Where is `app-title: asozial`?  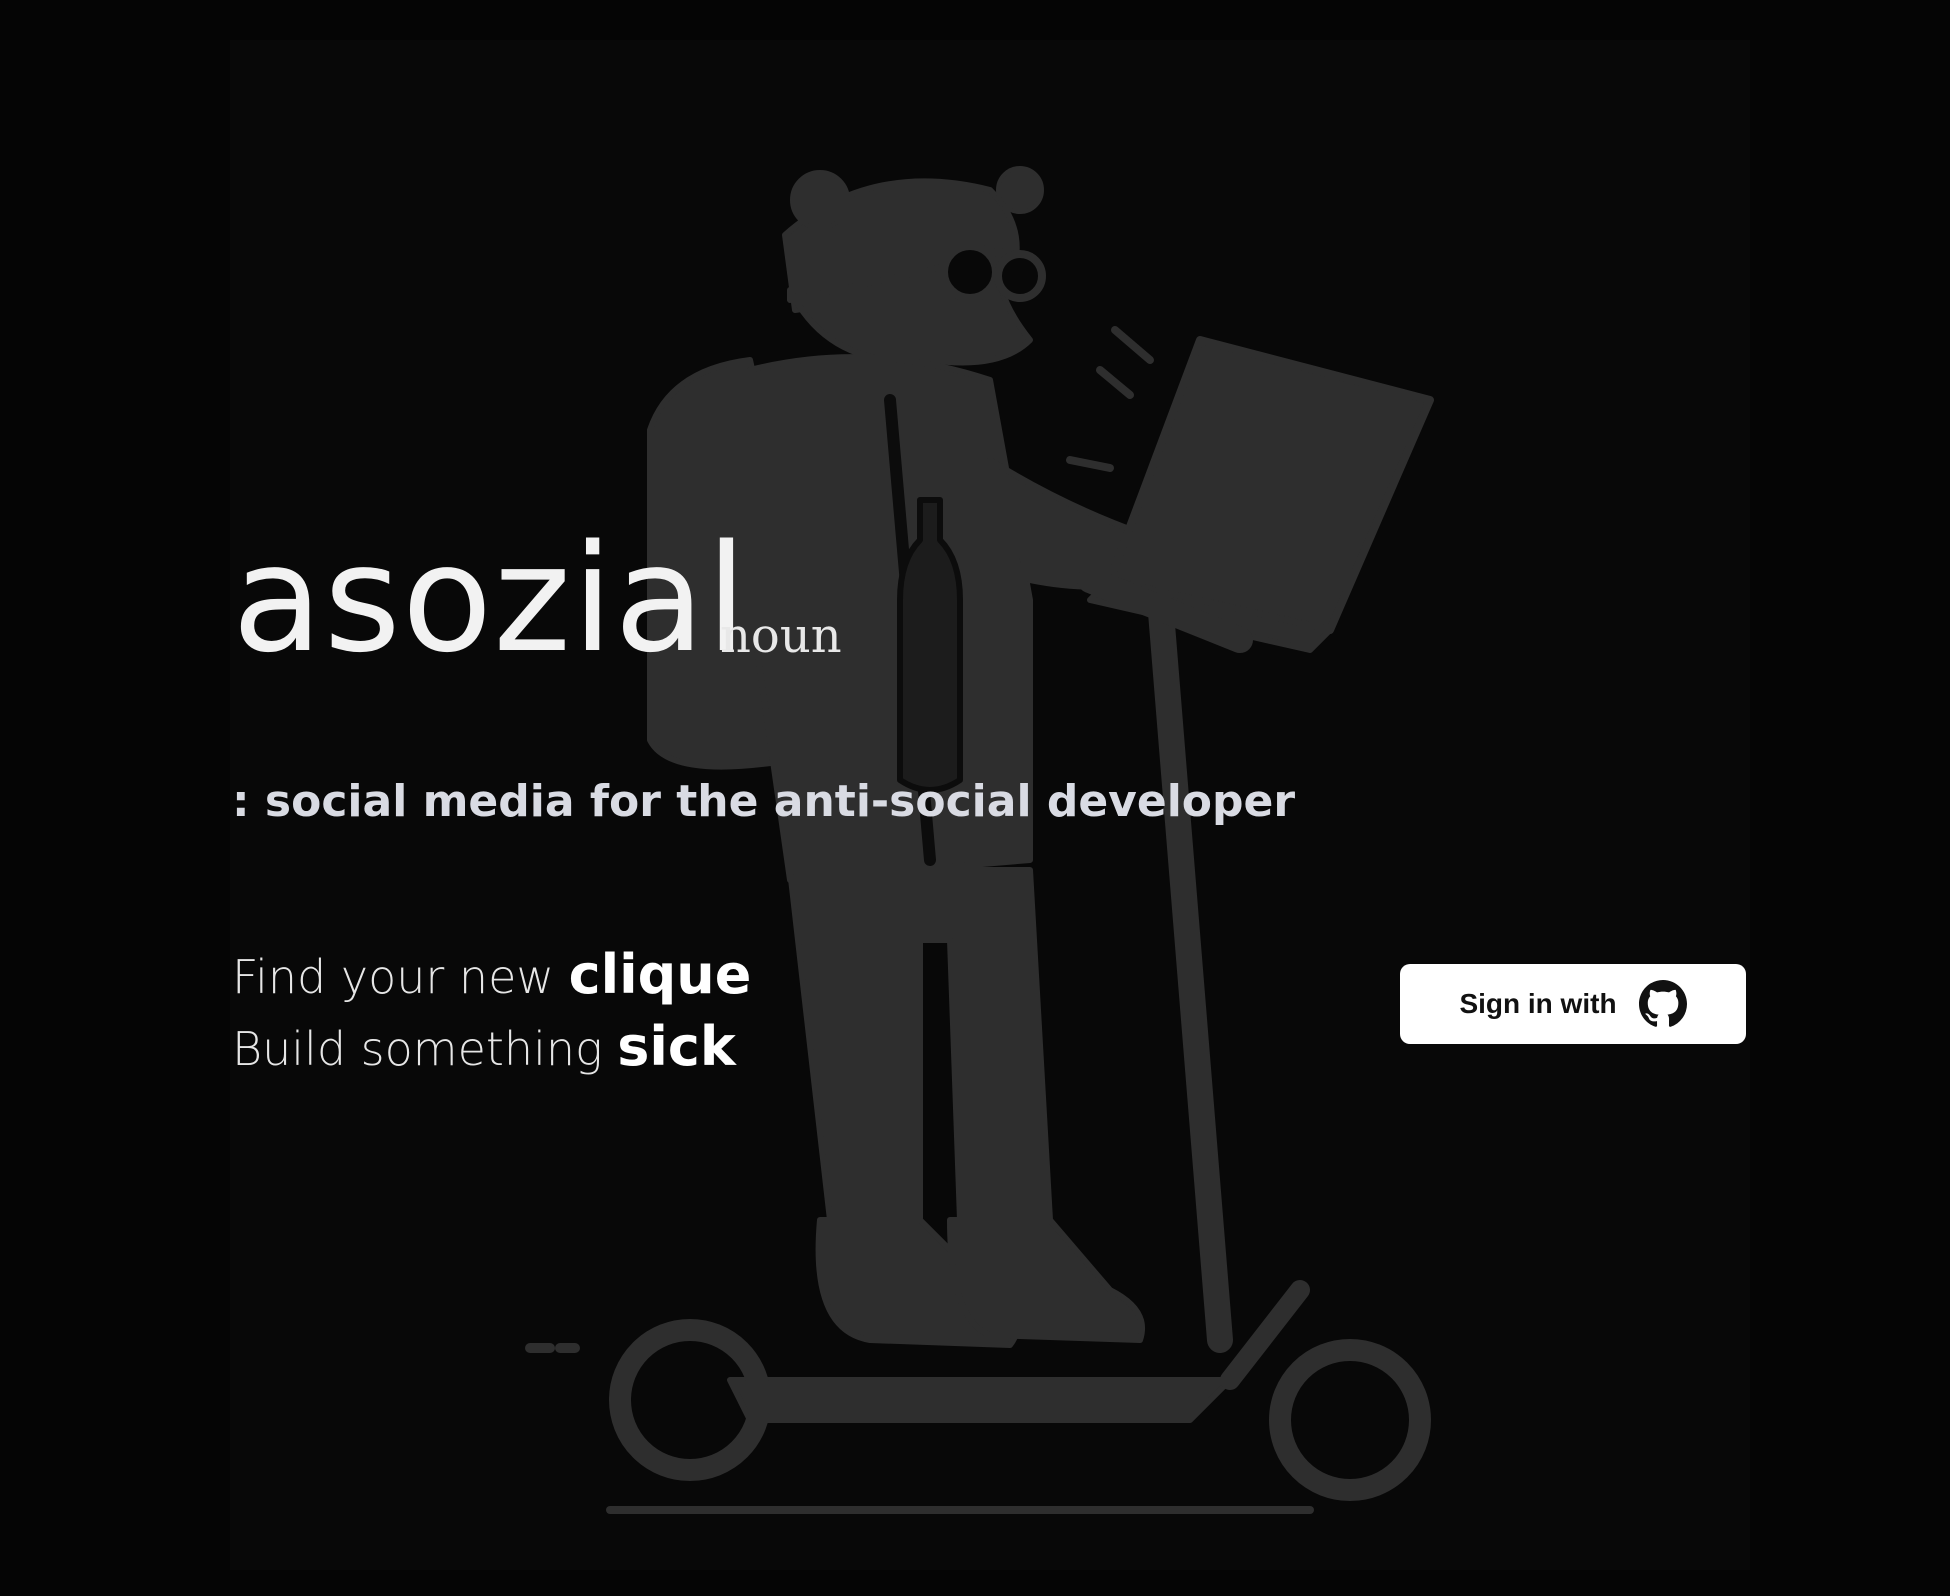 app-title: asozial is located at coordinates (490, 599).